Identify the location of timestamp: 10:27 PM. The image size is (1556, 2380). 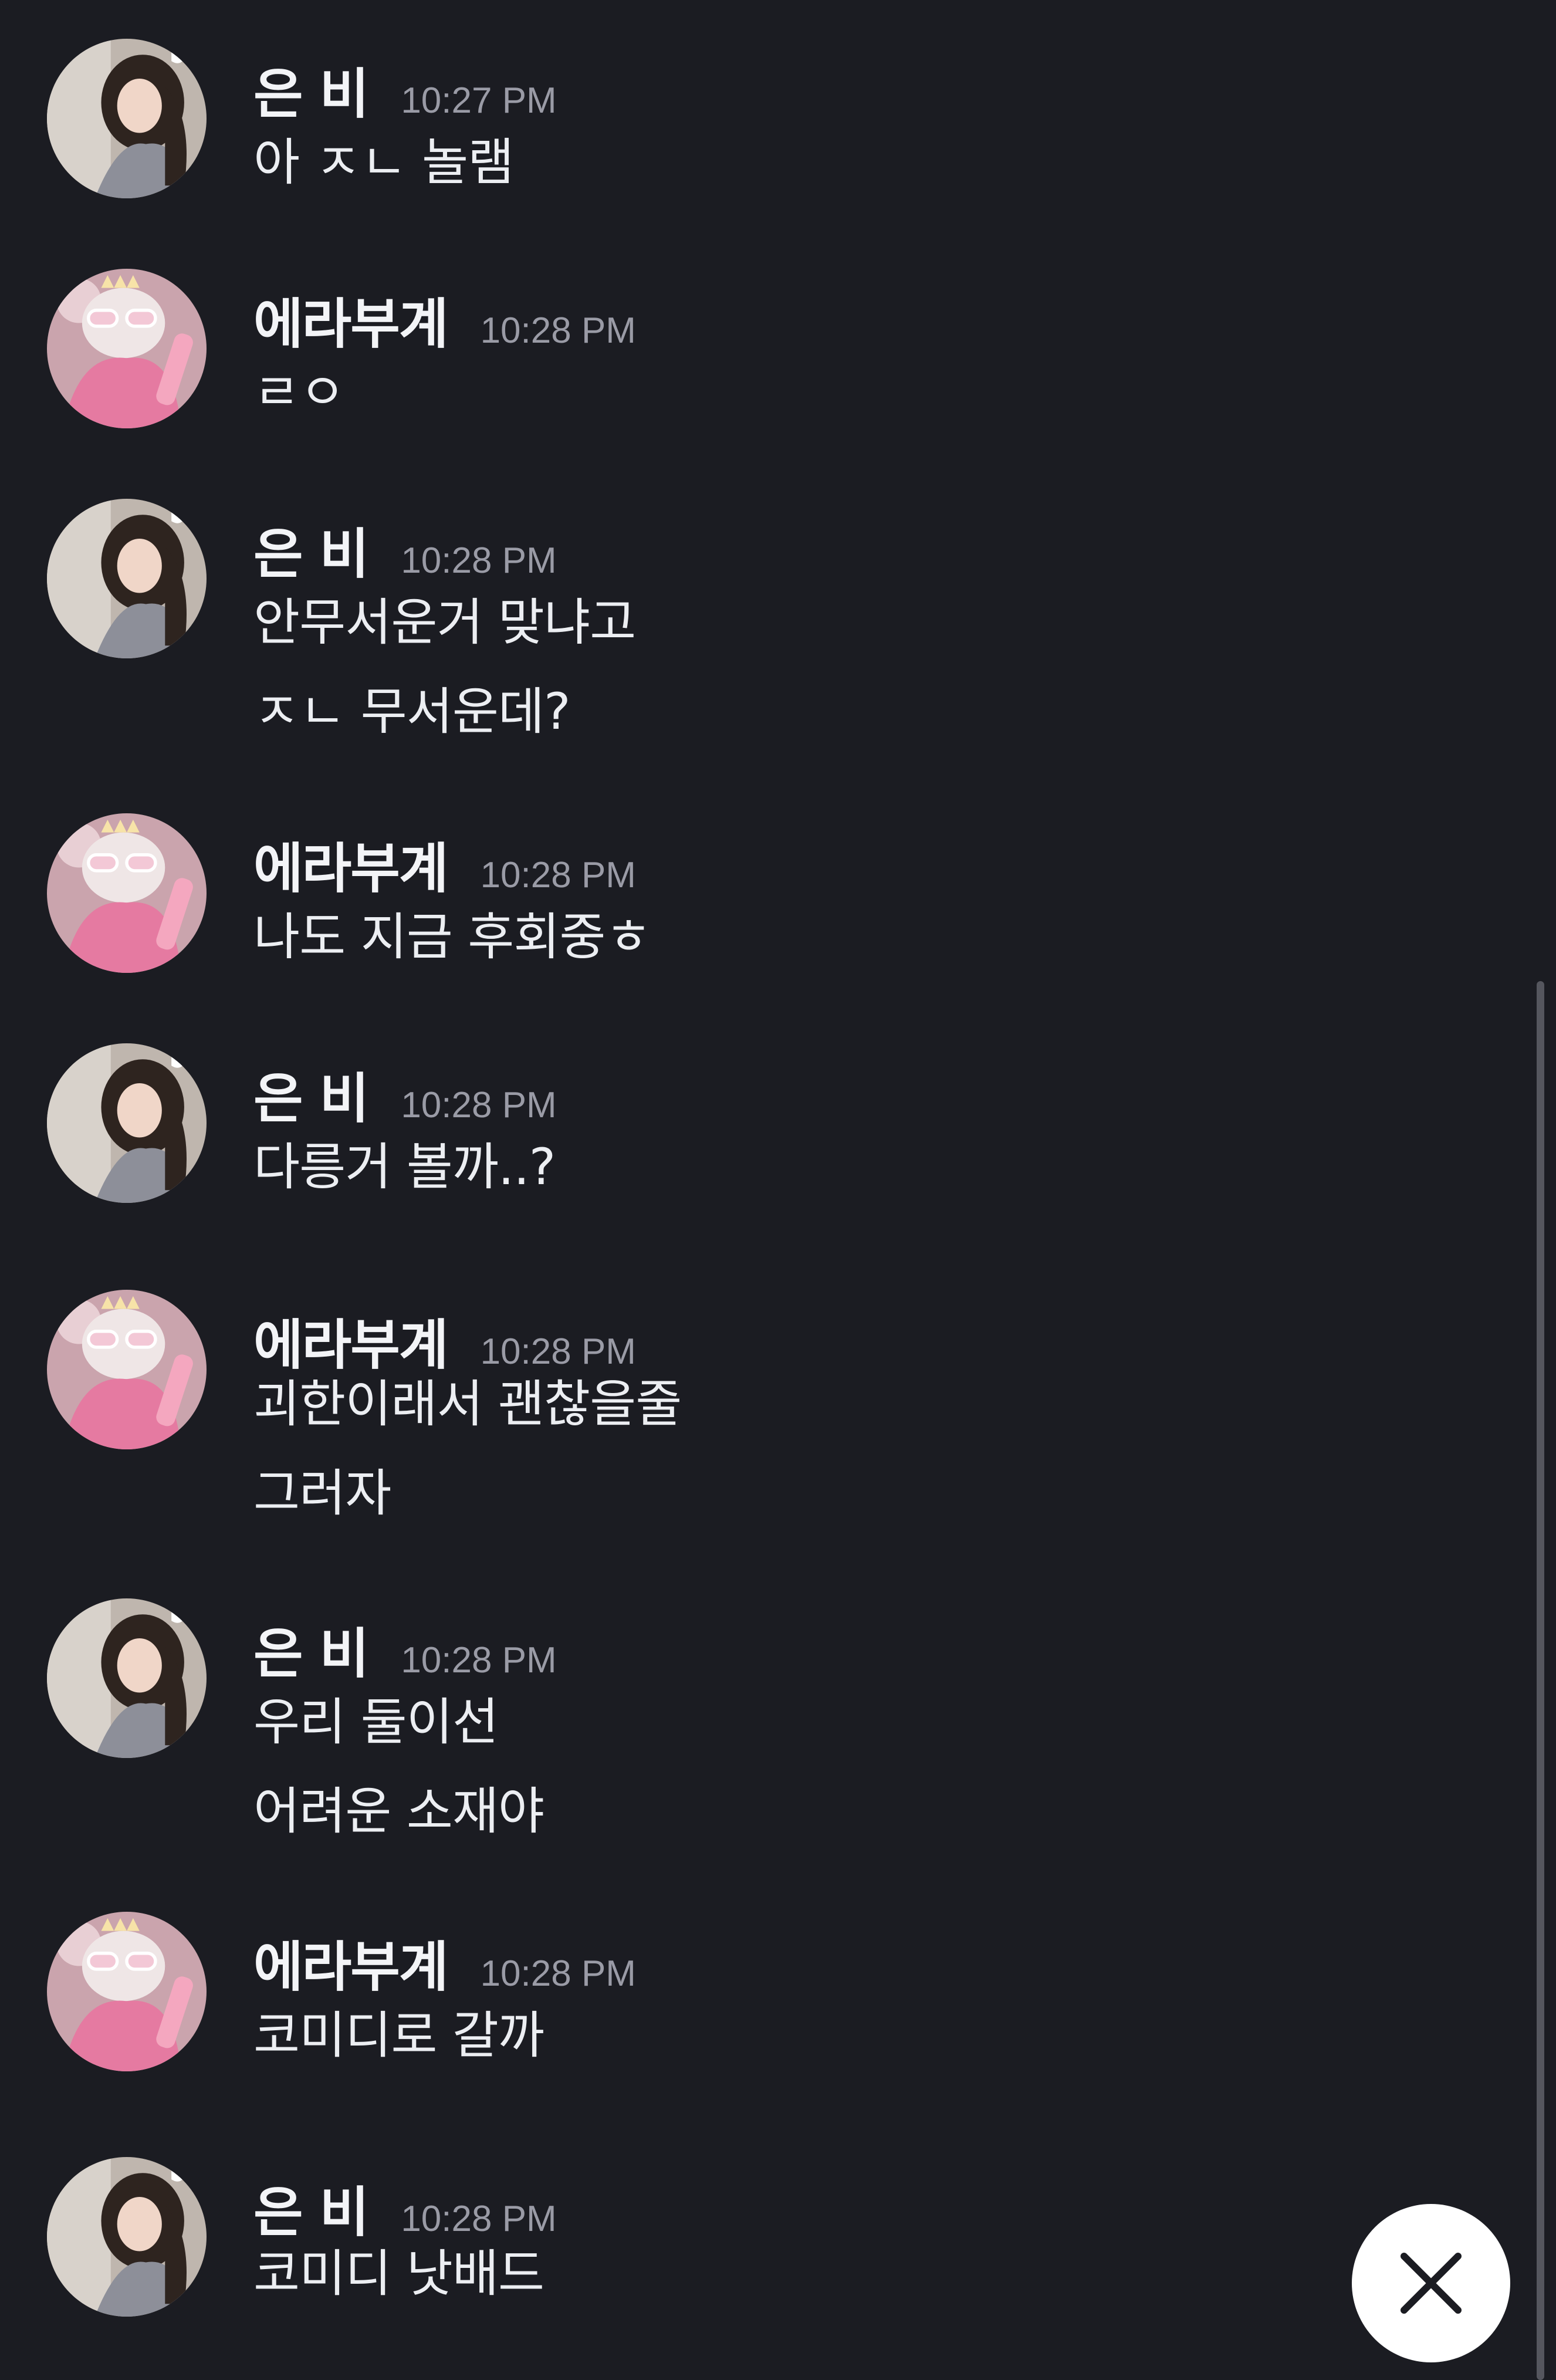
(479, 100).